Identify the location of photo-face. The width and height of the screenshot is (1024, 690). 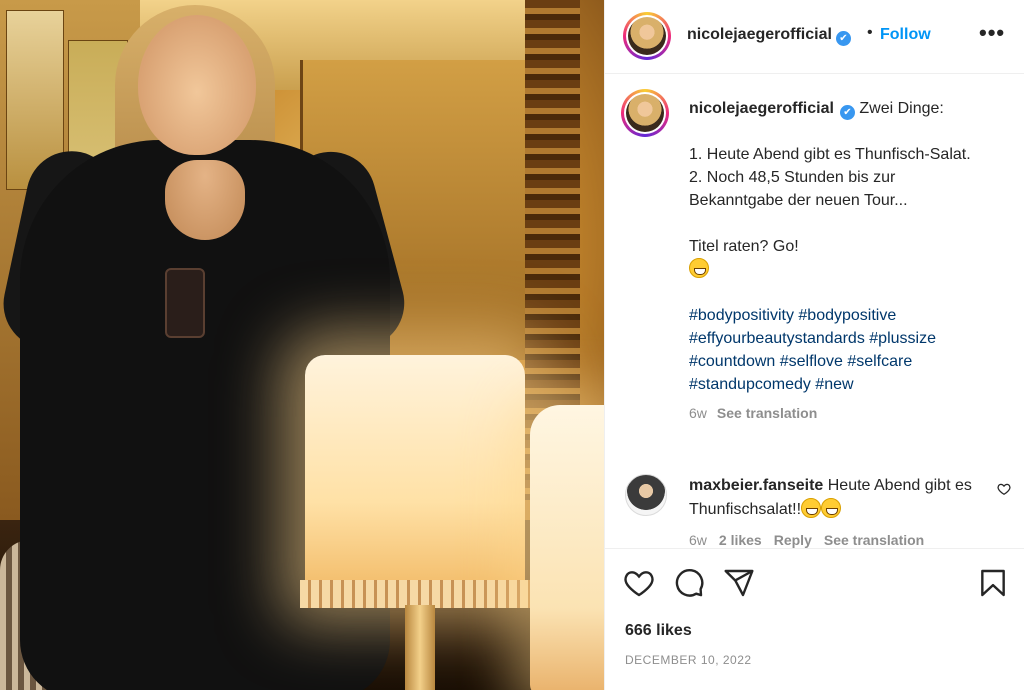
(197, 85).